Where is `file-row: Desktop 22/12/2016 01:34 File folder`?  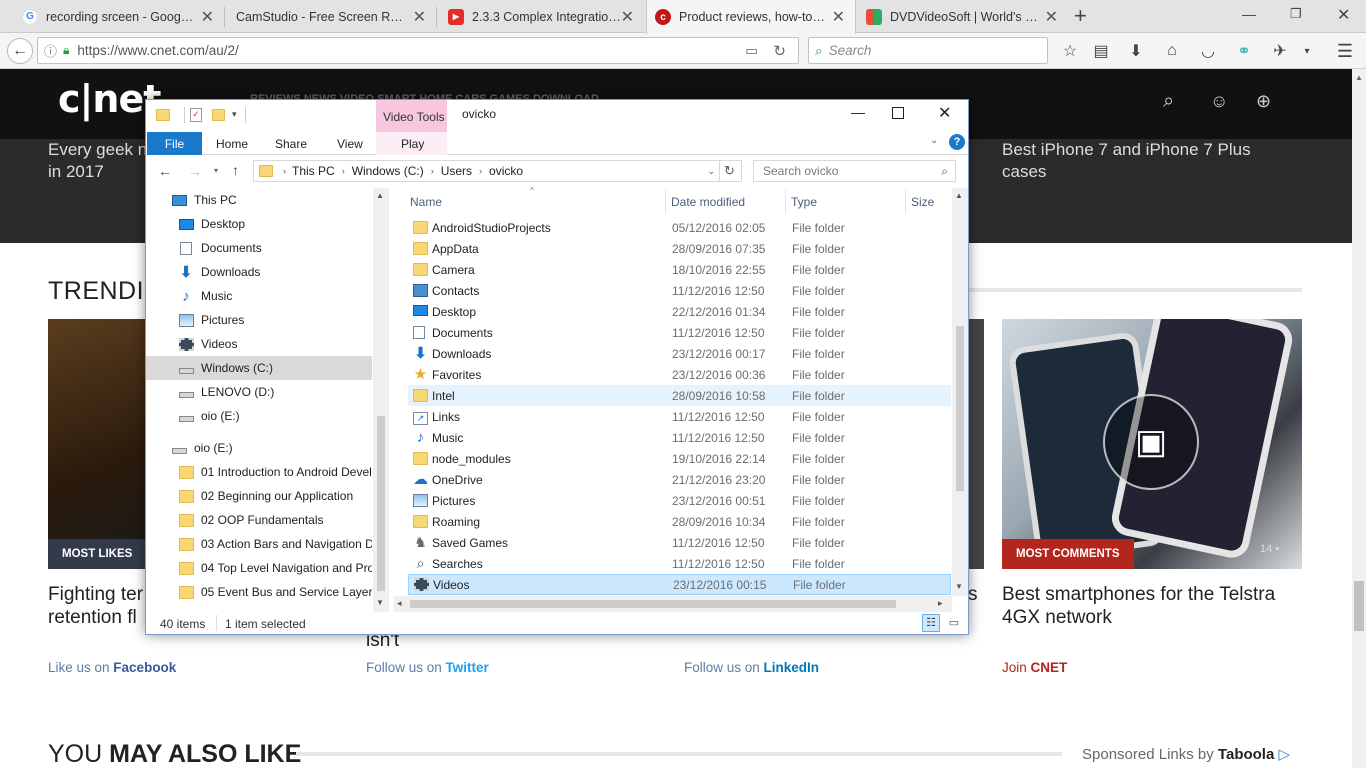
file-row: Desktop 22/12/2016 01:34 File folder is located at coordinates (679, 311).